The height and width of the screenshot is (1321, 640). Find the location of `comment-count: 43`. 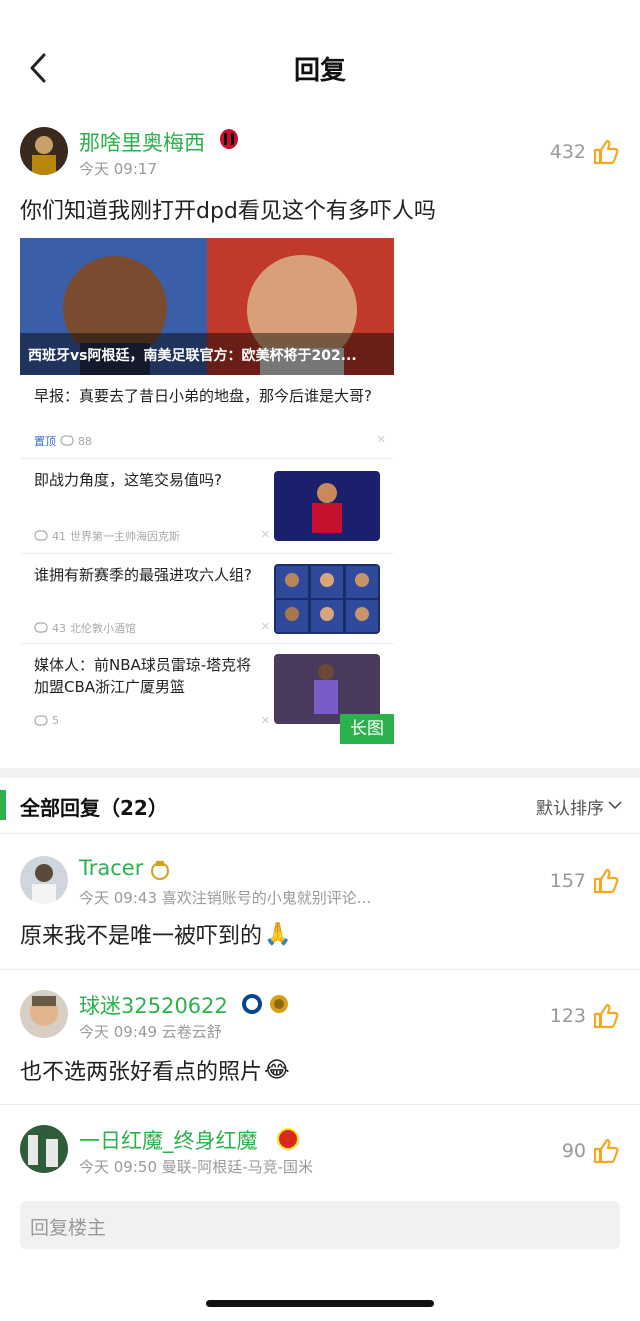

comment-count: 43 is located at coordinates (59, 628).